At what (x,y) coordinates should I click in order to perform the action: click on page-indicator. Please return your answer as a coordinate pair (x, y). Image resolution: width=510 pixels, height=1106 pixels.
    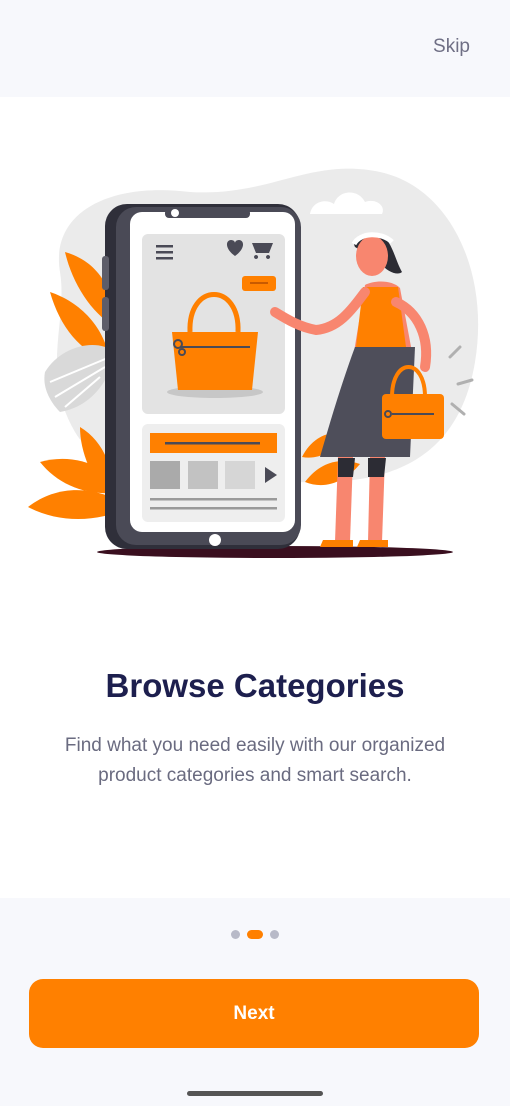
    Looking at the image, I should click on (255, 934).